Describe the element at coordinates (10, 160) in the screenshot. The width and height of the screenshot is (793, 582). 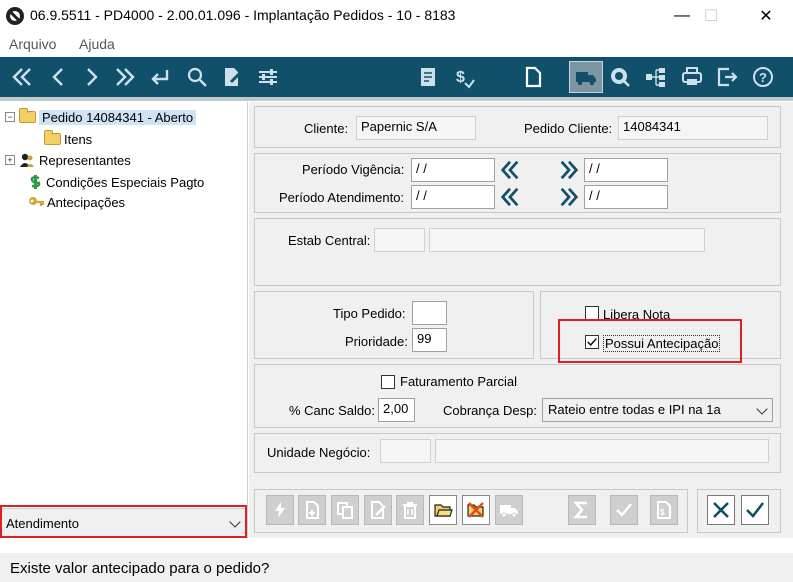
I see `expand-icon: +` at that location.